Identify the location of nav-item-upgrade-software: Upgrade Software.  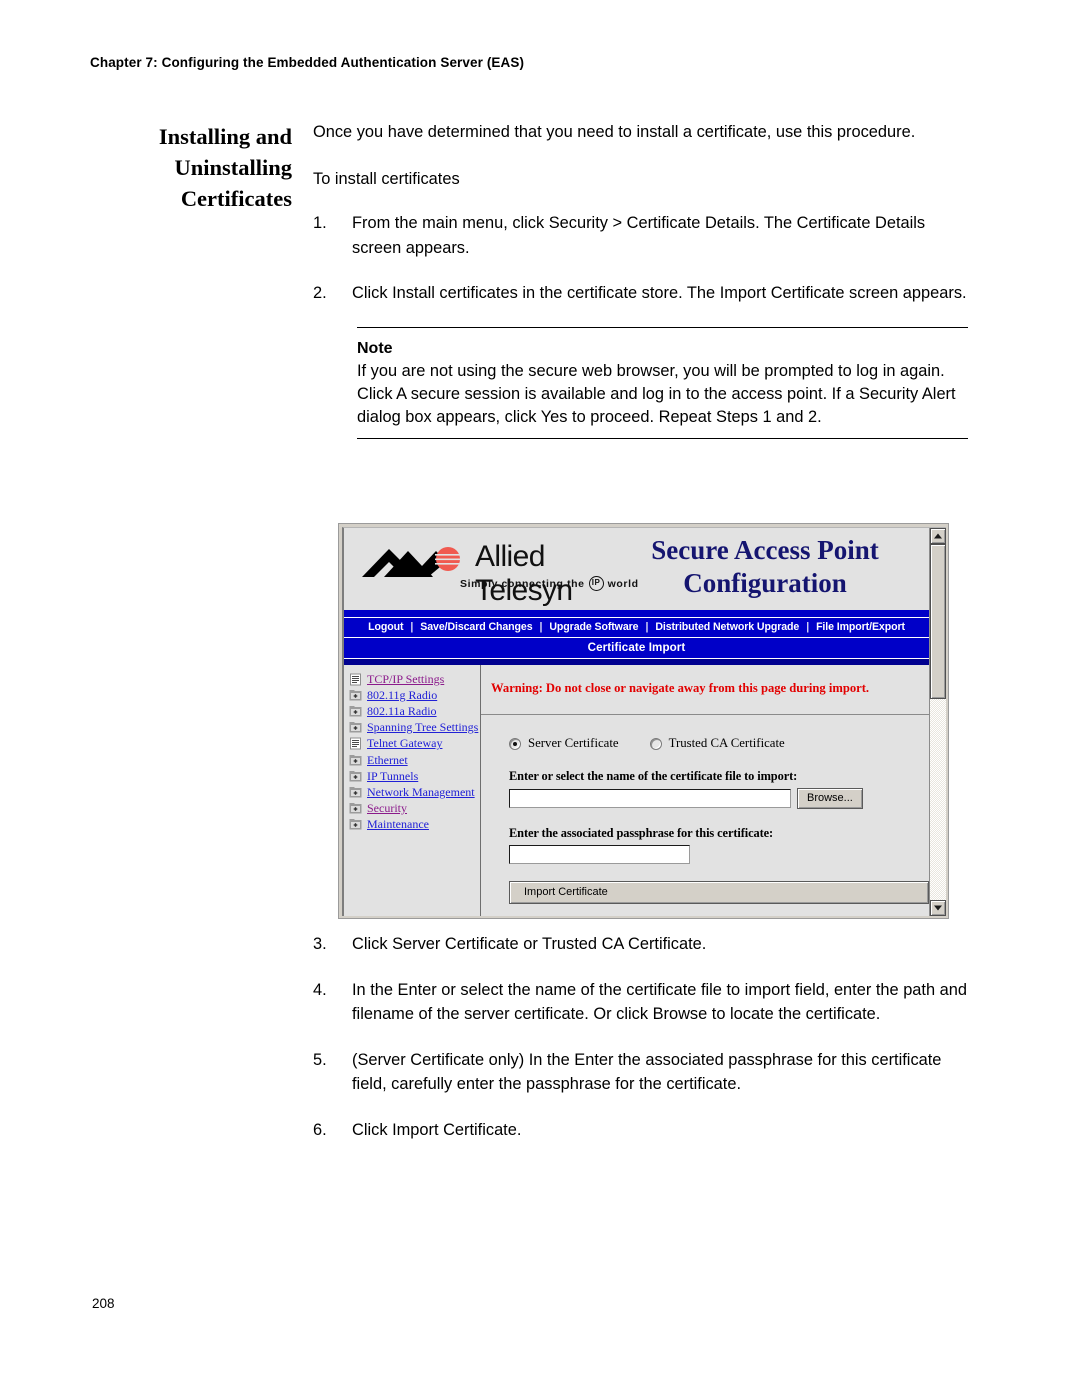
(593, 627).